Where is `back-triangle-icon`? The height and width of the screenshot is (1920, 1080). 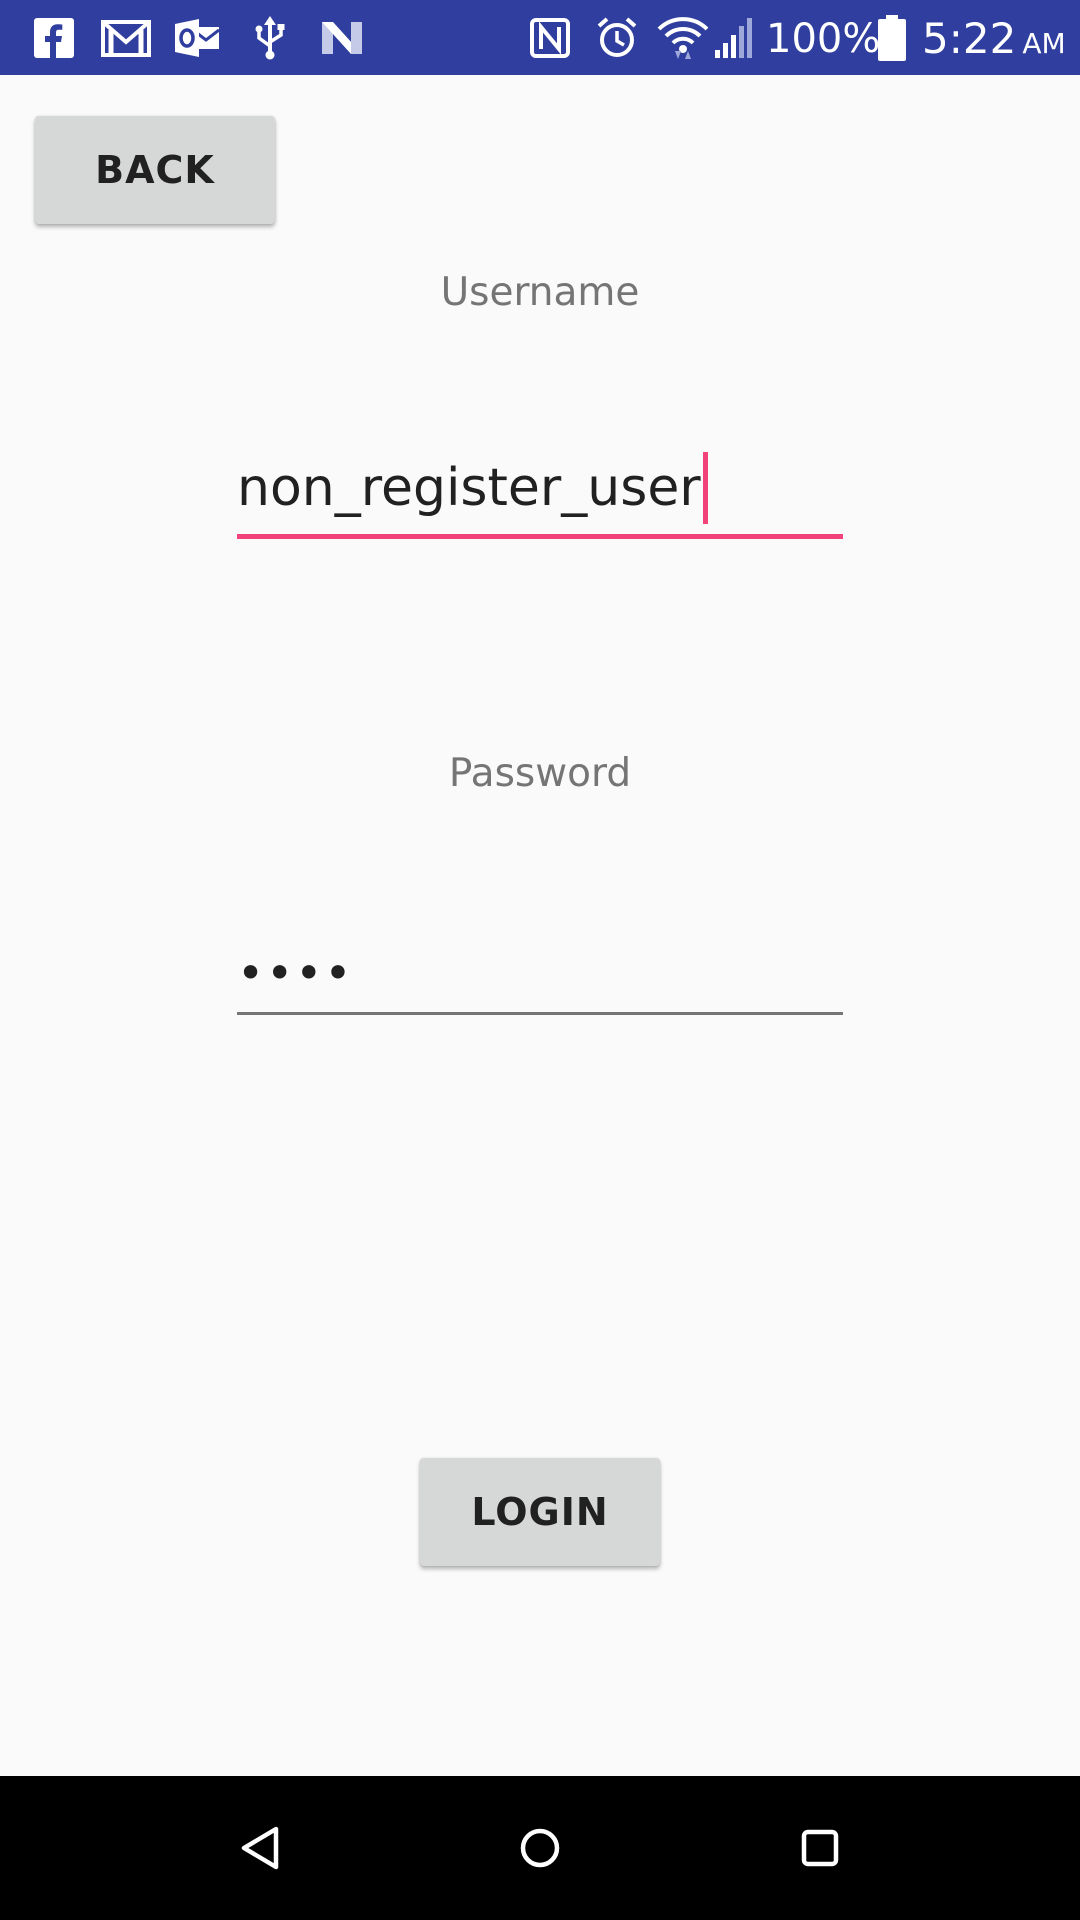 back-triangle-icon is located at coordinates (260, 1848).